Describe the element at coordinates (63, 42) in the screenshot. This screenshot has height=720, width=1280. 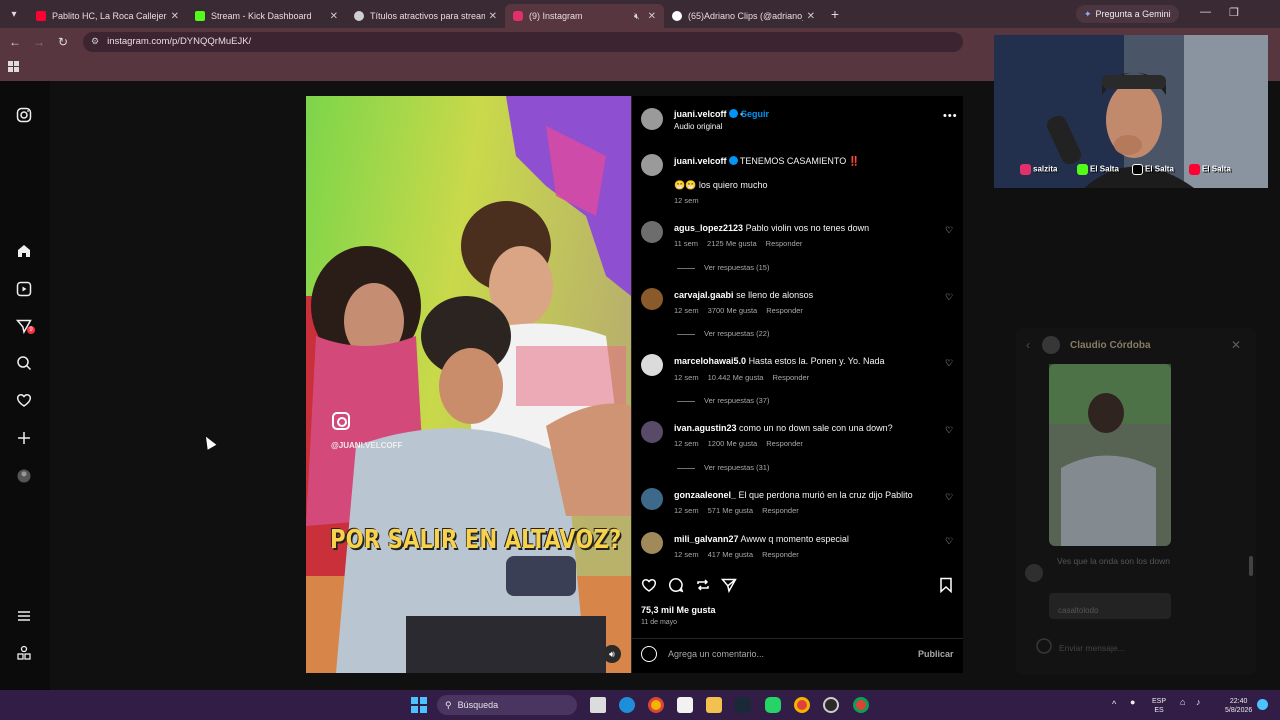
I see `reload-icon: ↻` at that location.